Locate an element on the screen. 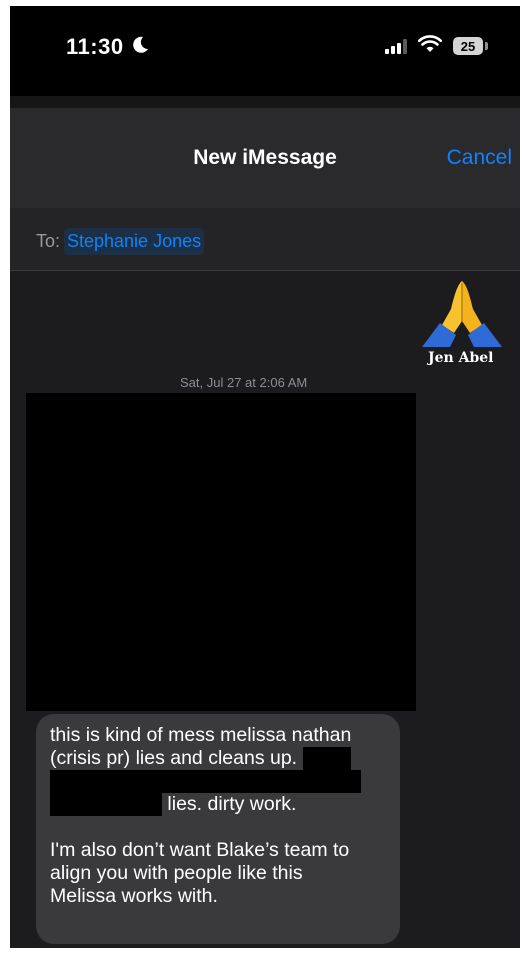 This screenshot has height=957, width=522. moon-icon is located at coordinates (140, 44).